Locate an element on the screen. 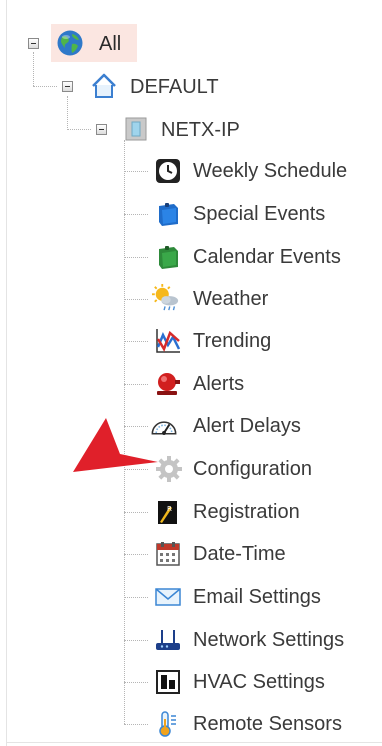 Image resolution: width=382 pixels, height=746 pixels. collapse-toggle-root is located at coordinates (33, 43).